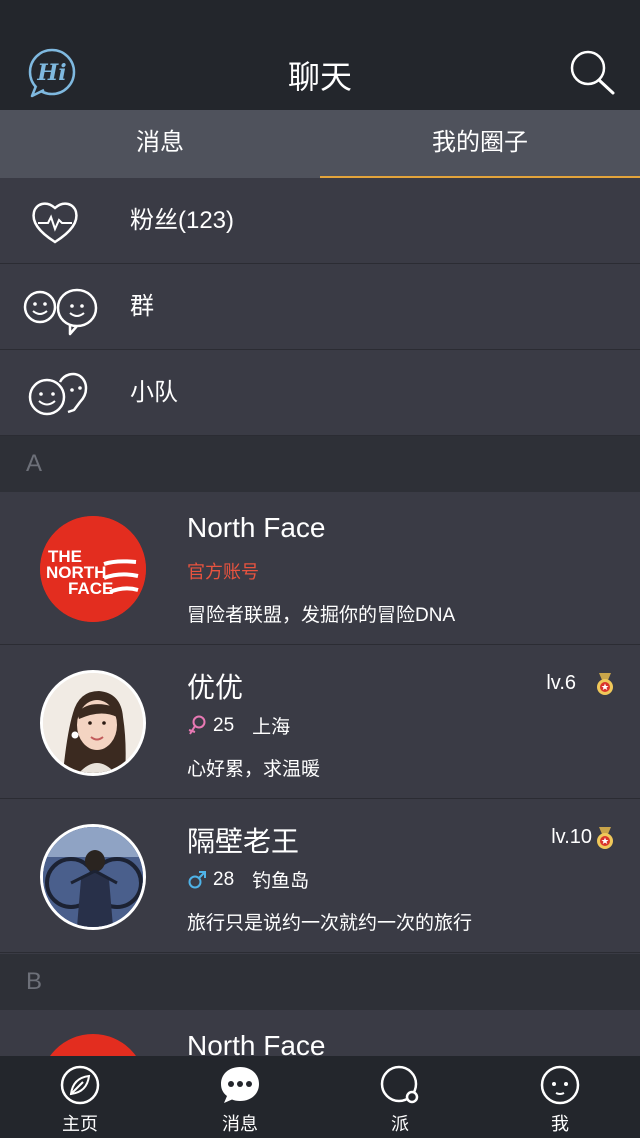 The height and width of the screenshot is (1138, 640). What do you see at coordinates (399, 1084) in the screenshot?
I see `circle-icon` at bounding box center [399, 1084].